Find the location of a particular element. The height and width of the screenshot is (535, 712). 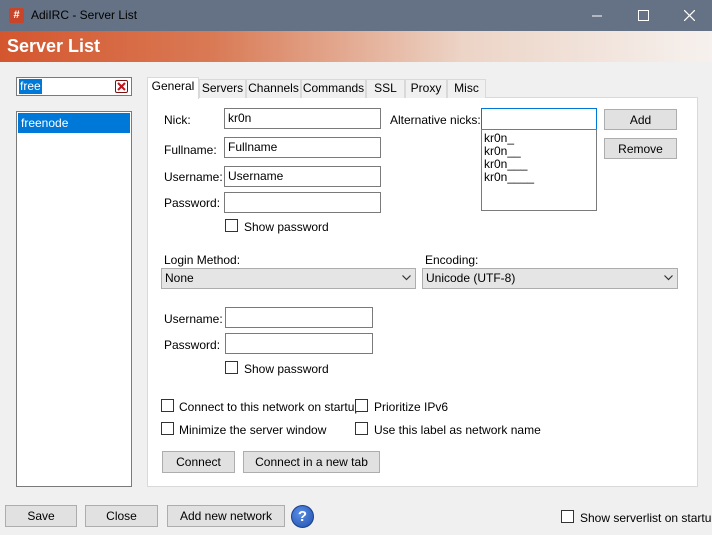

alt-nick-input is located at coordinates (539, 119).